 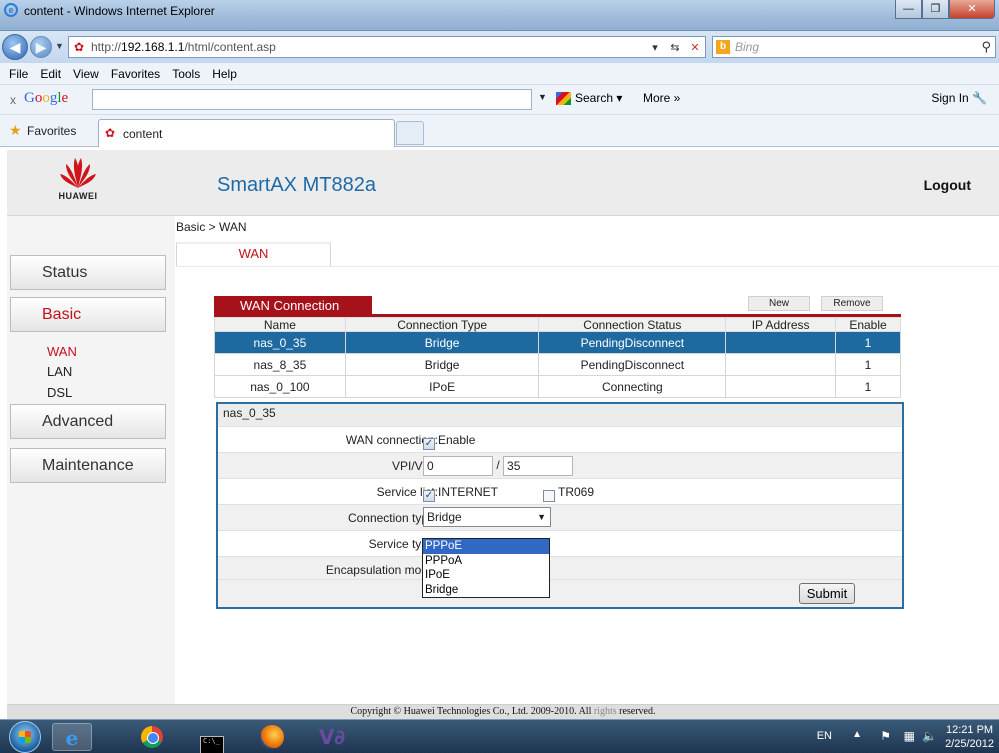 I want to click on show-hidden-icons-icon: ▲, so click(x=857, y=734).